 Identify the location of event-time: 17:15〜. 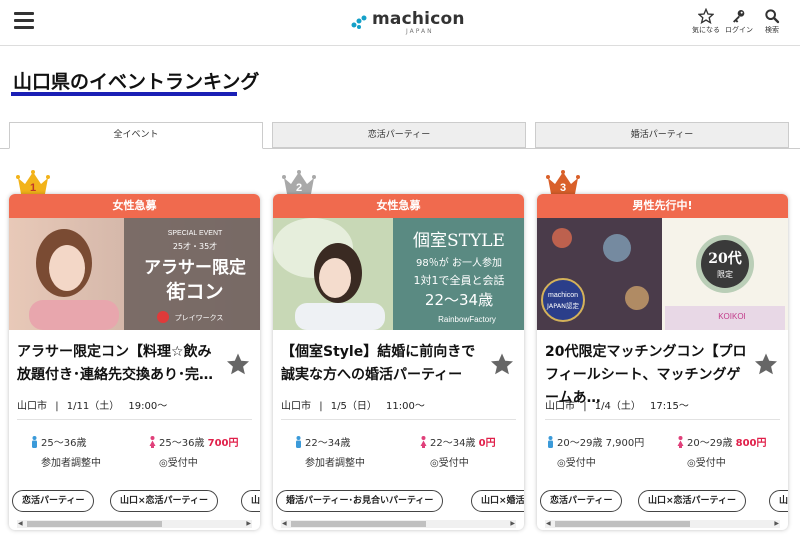
(669, 406).